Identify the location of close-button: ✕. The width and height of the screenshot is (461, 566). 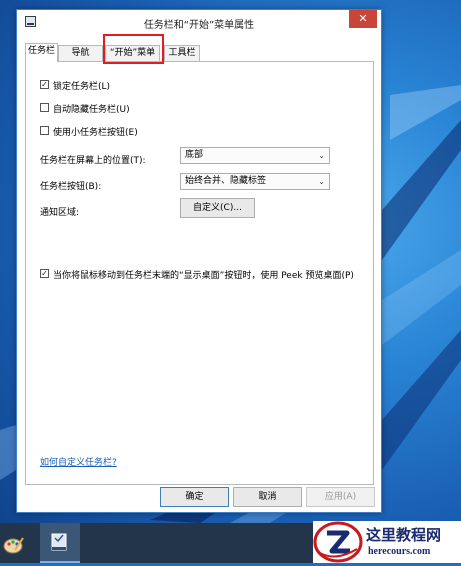
(363, 19).